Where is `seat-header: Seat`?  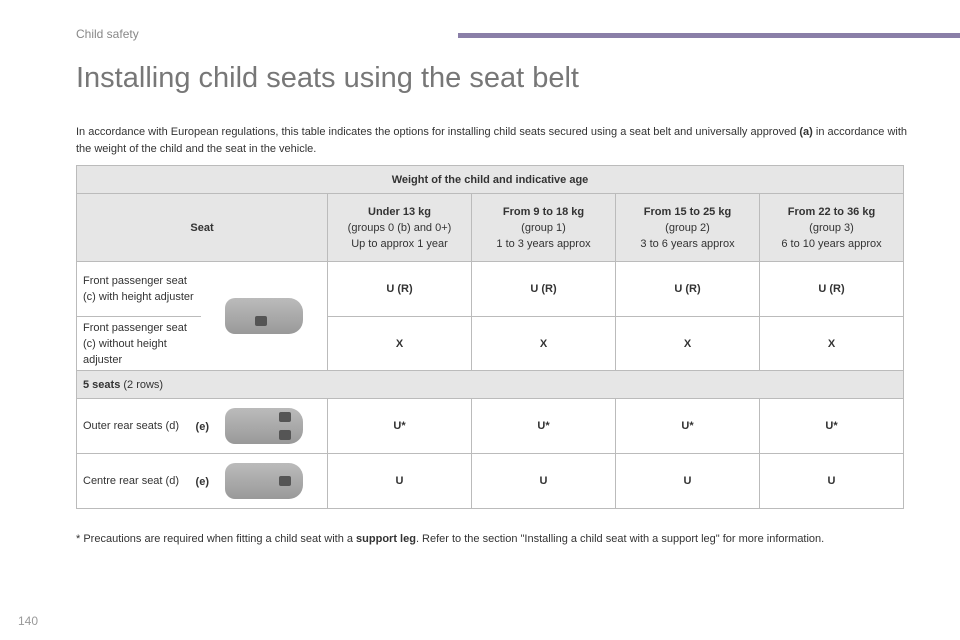 seat-header: Seat is located at coordinates (202, 227).